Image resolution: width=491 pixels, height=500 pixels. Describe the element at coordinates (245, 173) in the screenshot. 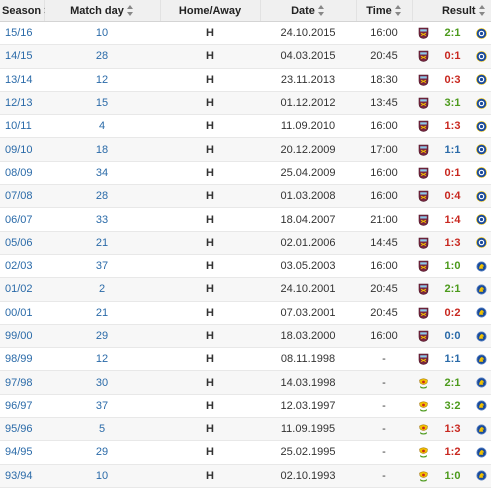

I see `table-row: 08/09 34 H 25.04.2009 16:00 0:1` at that location.